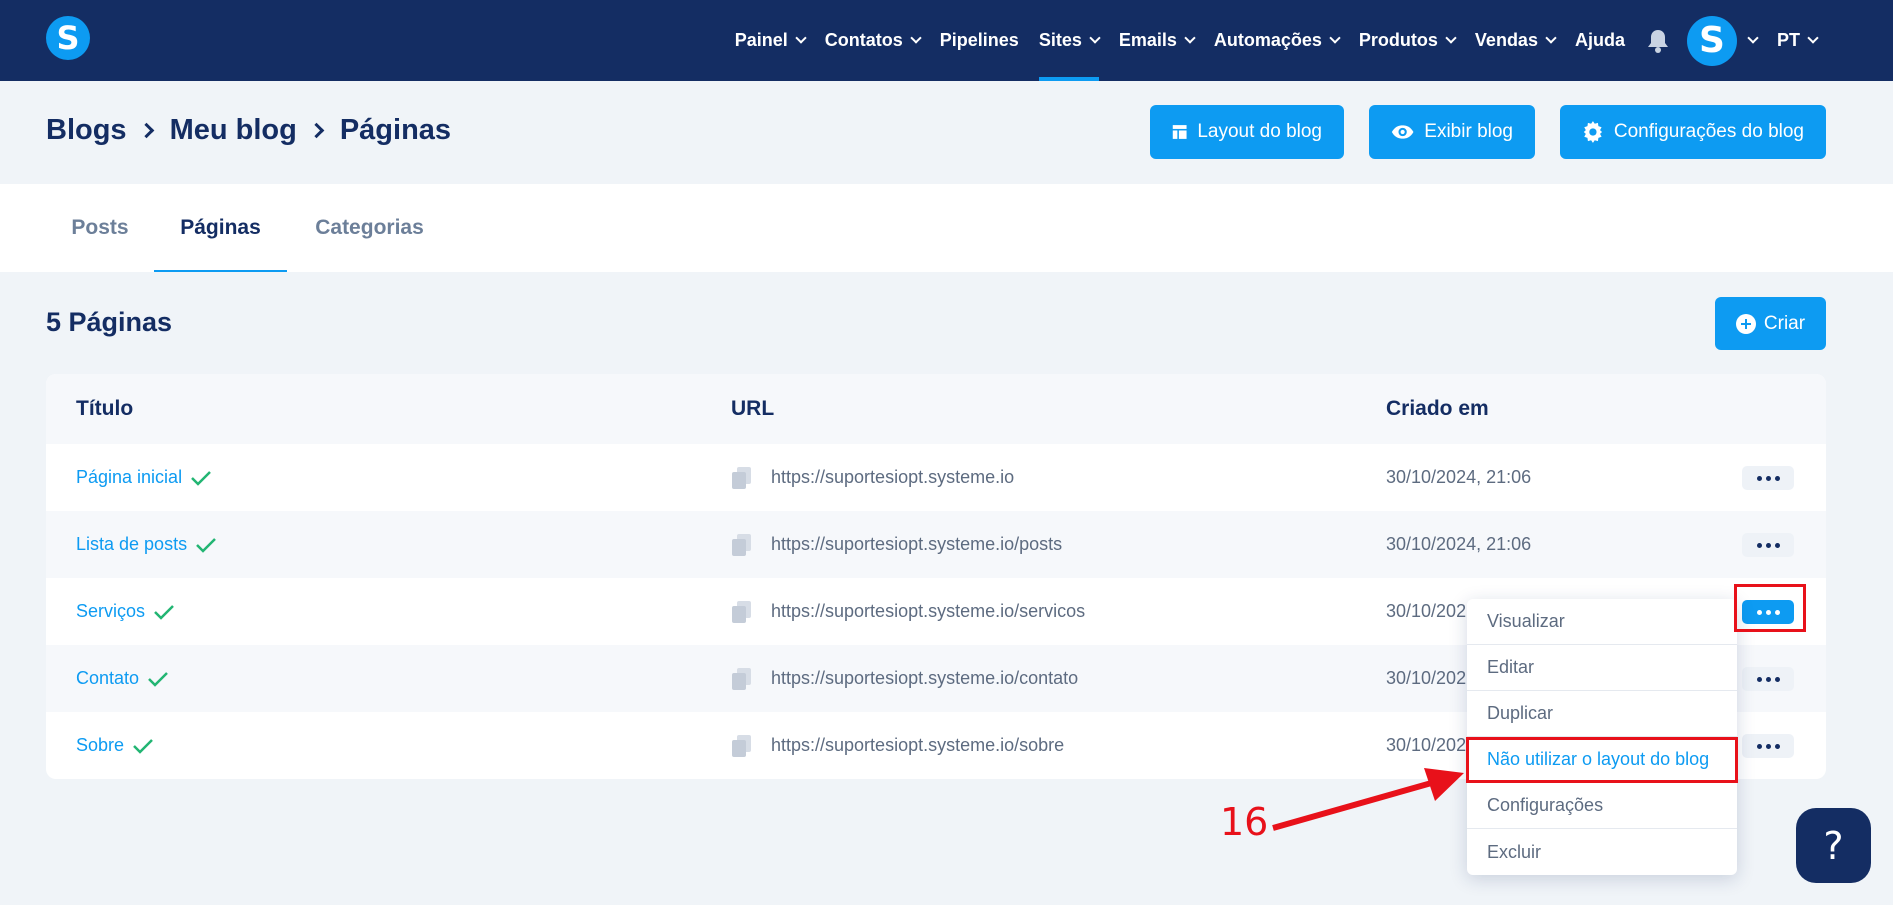 The image size is (1893, 905). What do you see at coordinates (863, 40) in the screenshot?
I see `nav-label: Contatos` at bounding box center [863, 40].